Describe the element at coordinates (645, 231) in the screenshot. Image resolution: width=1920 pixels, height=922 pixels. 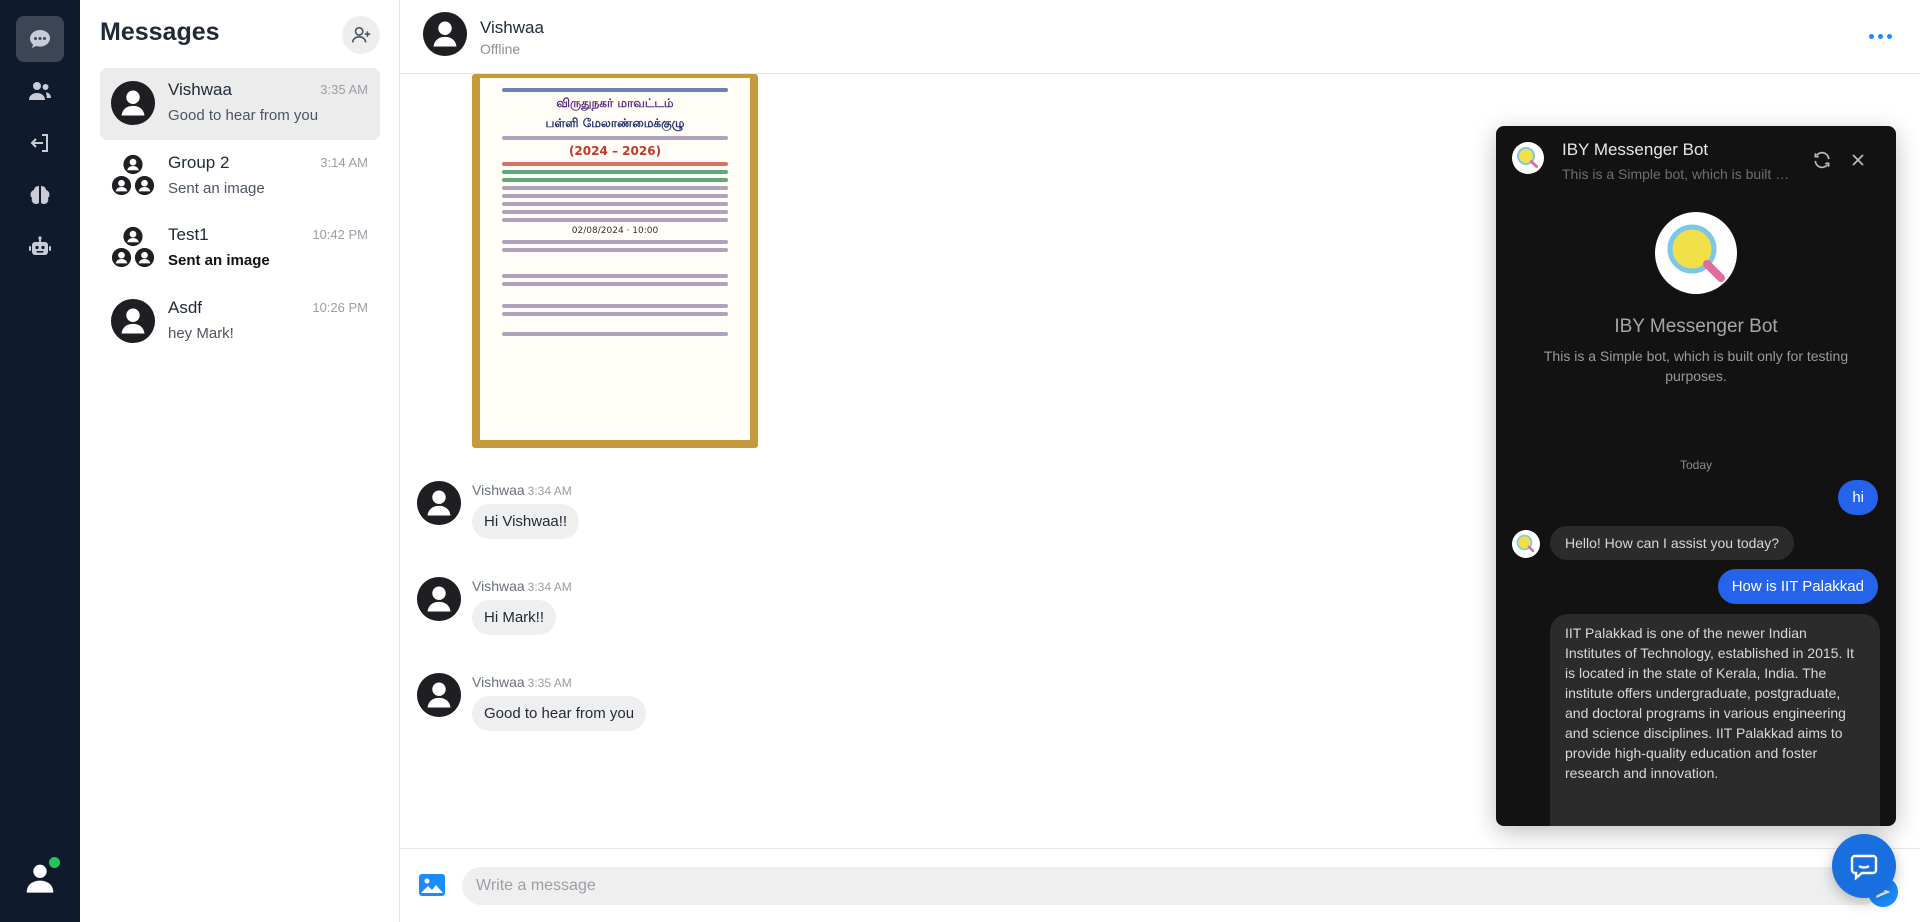
I see `image-time: 10:00` at that location.